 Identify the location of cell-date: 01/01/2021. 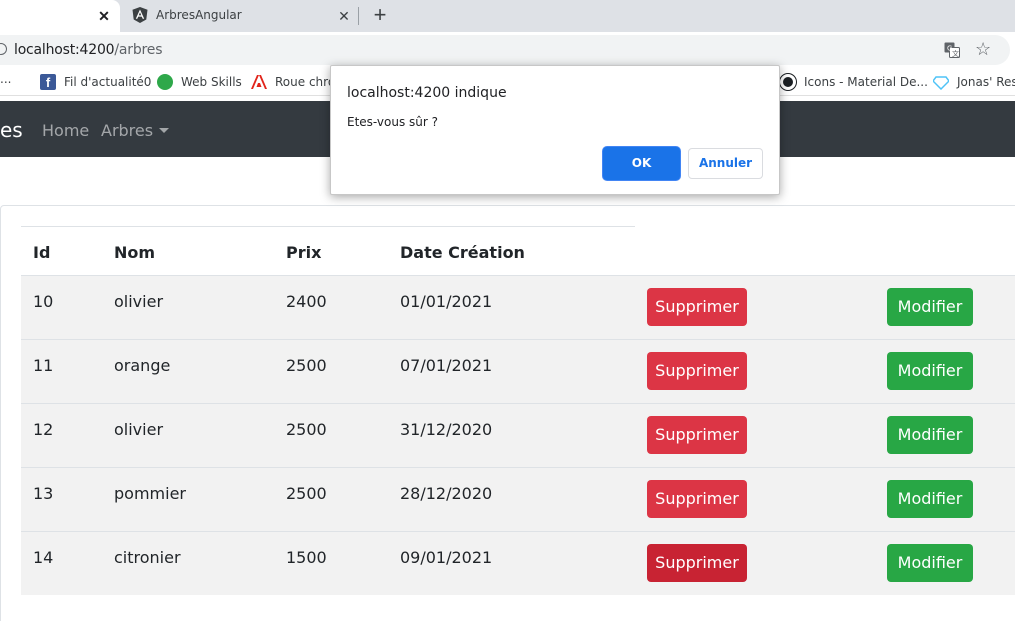
(446, 301).